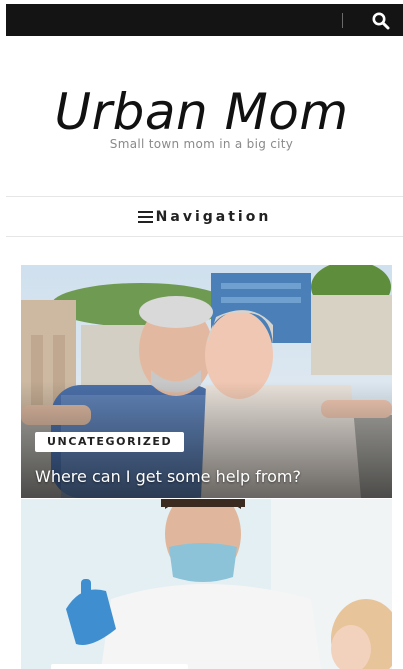 This screenshot has height=669, width=403. I want to click on search-icon, so click(381, 21).